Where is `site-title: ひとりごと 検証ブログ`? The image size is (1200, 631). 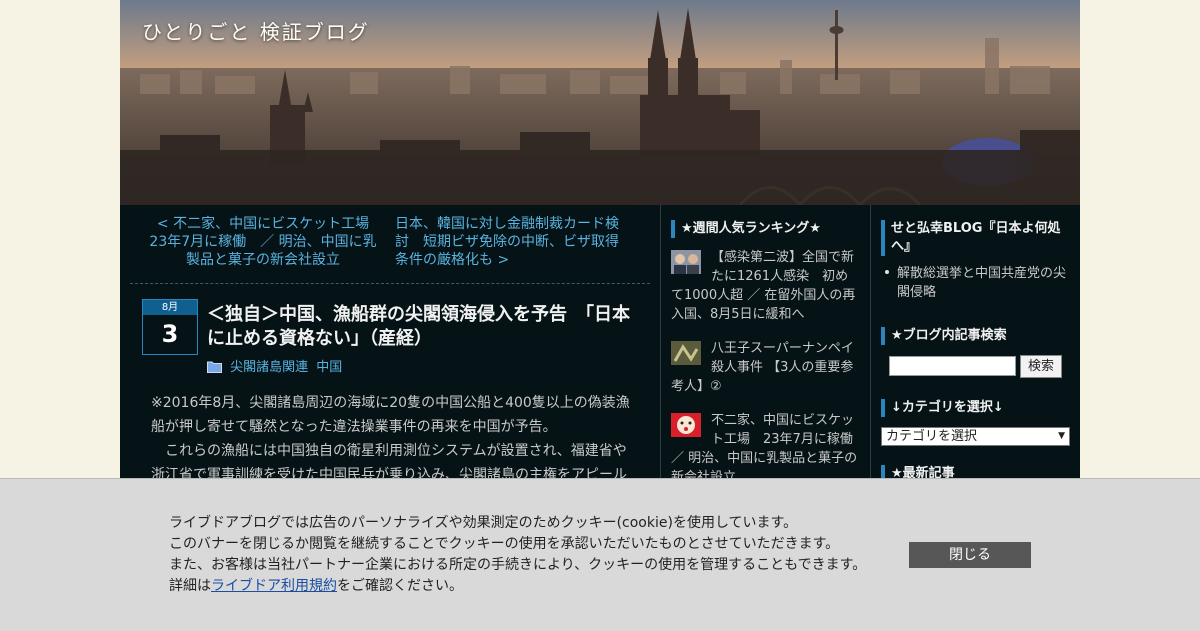 site-title: ひとりごと 検証ブログ is located at coordinates (256, 30).